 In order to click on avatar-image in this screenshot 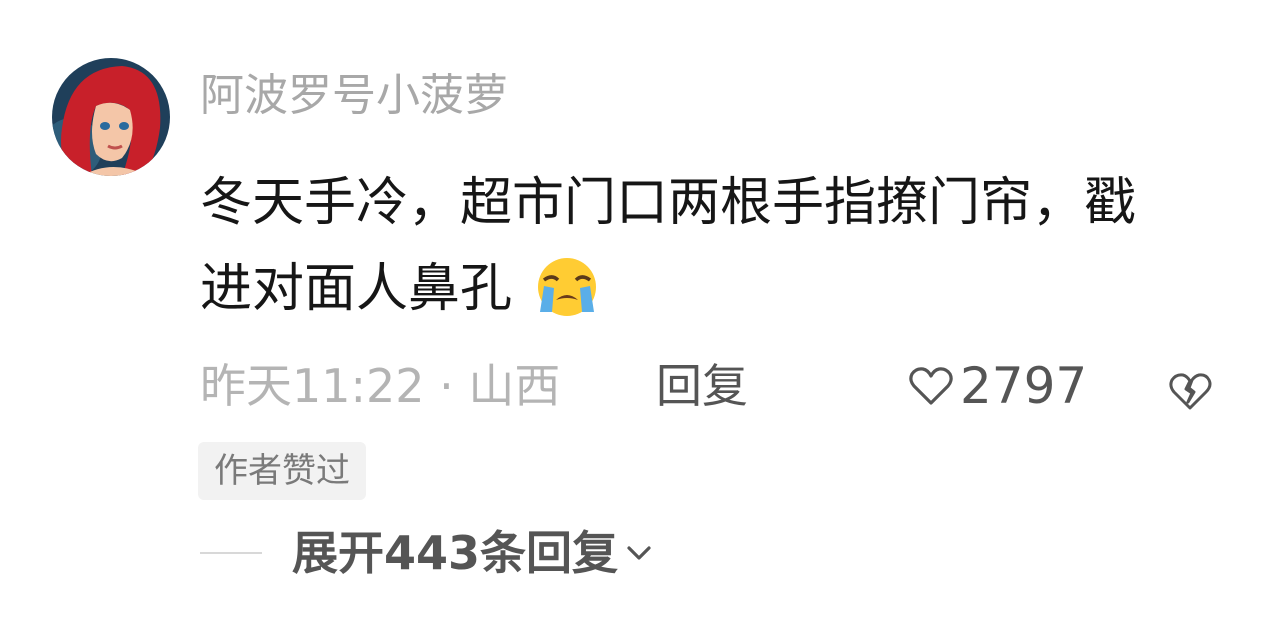, I will do `click(111, 117)`.